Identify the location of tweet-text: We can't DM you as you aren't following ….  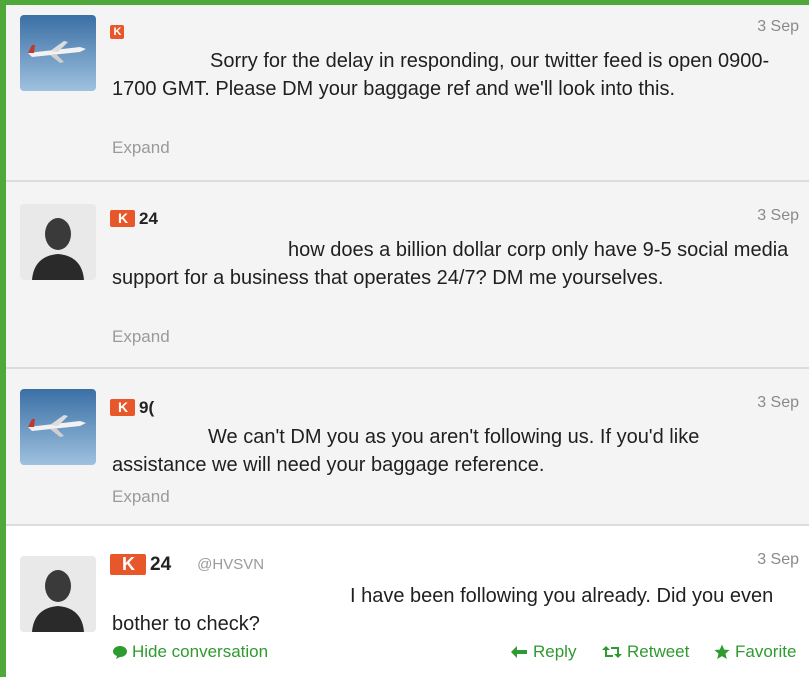
(406, 451).